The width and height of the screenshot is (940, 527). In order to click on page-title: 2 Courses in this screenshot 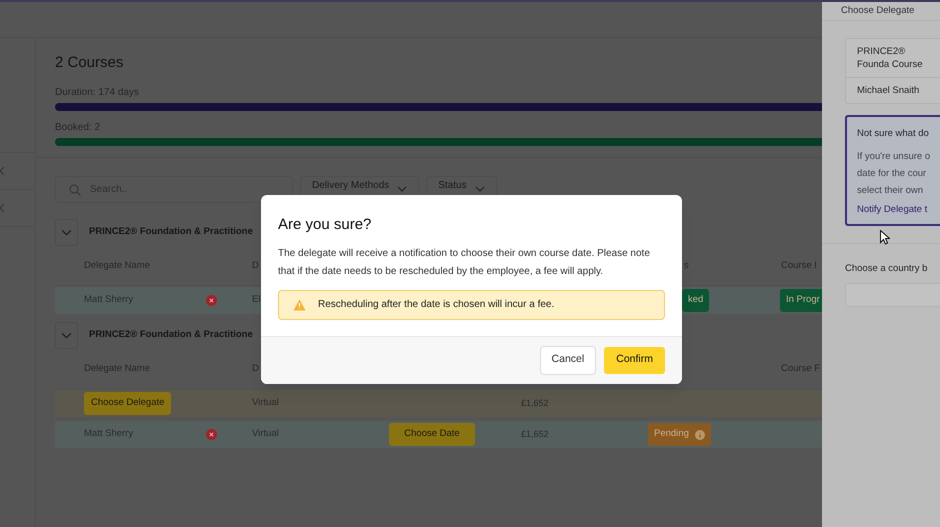, I will do `click(89, 63)`.